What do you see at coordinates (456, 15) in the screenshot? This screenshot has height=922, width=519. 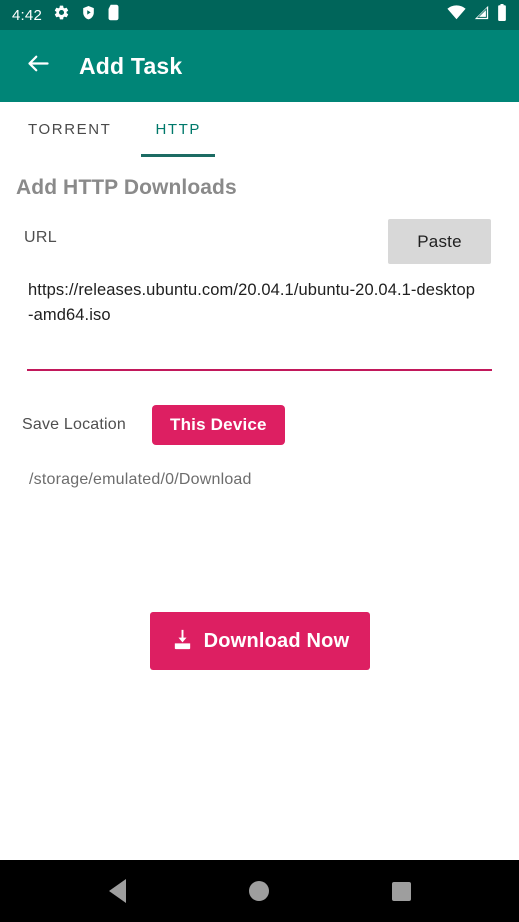 I see `wifi-icon` at bounding box center [456, 15].